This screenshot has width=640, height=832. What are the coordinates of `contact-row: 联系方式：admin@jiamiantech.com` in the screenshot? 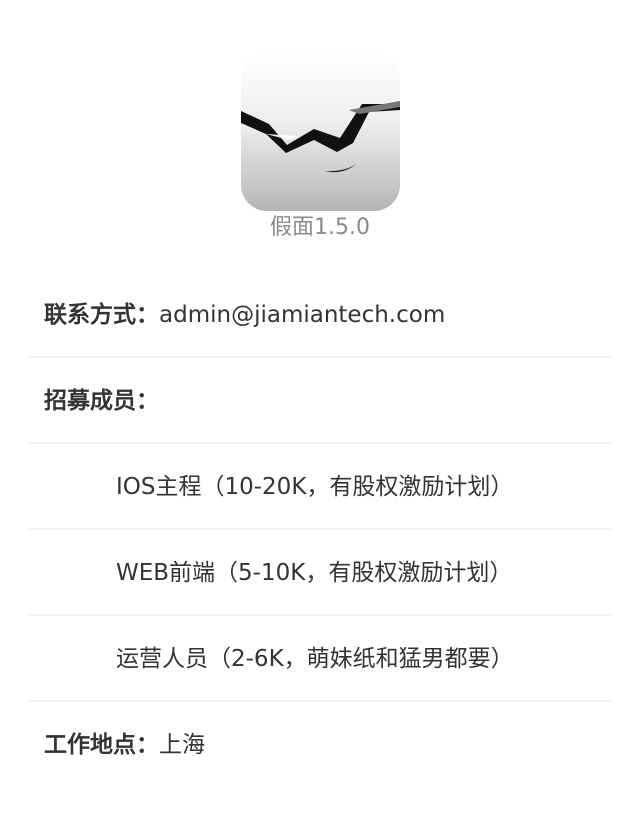 It's located at (320, 315).